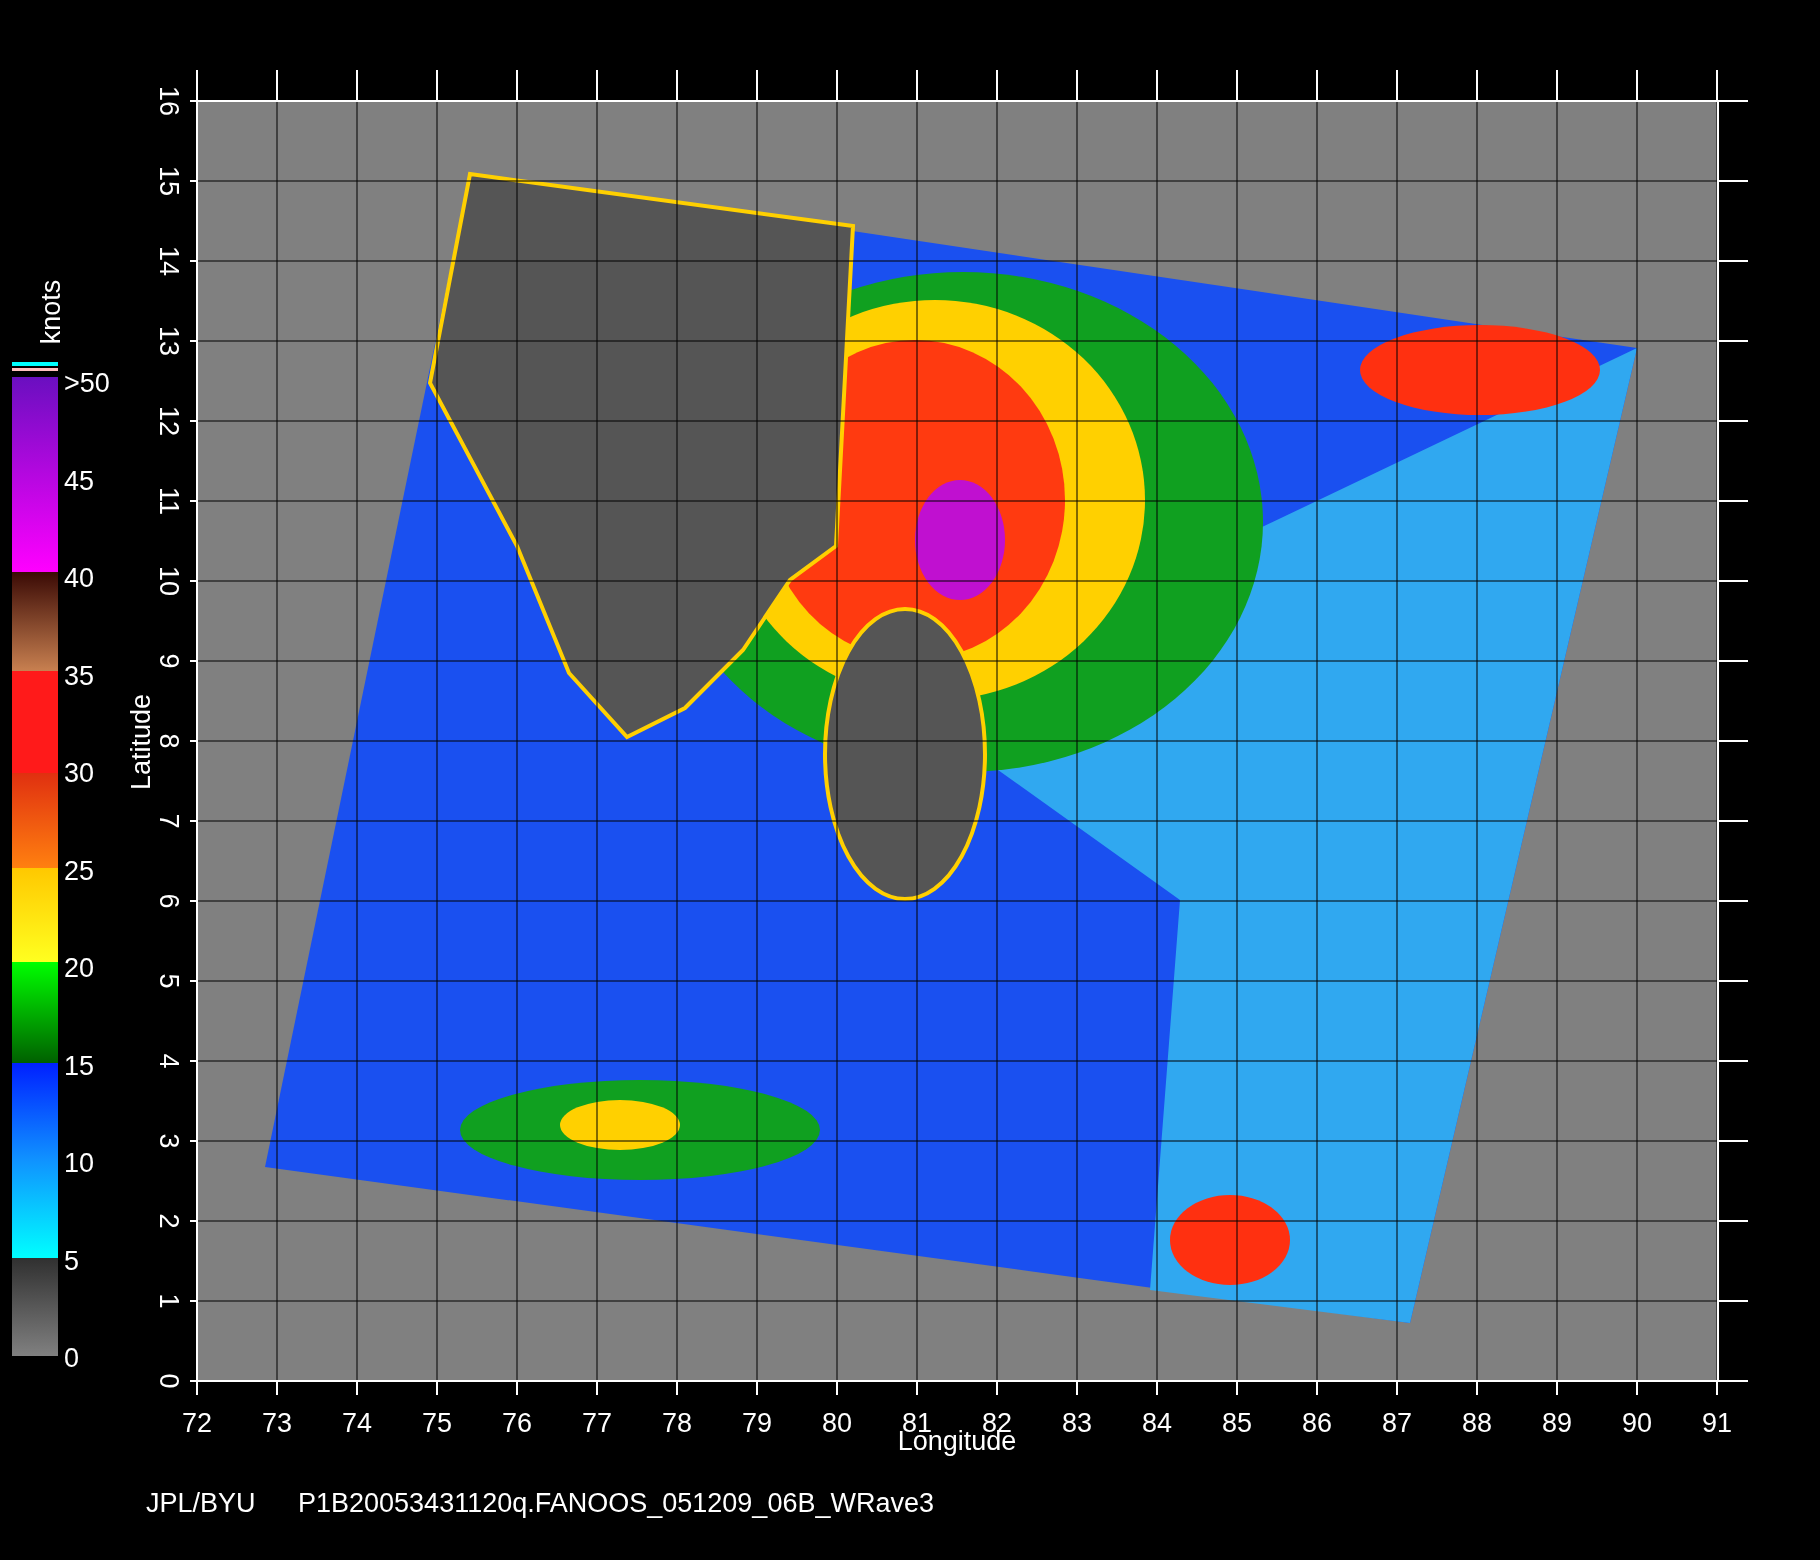 This screenshot has height=1560, width=1820. I want to click on axis-tick-label: 13, so click(169, 341).